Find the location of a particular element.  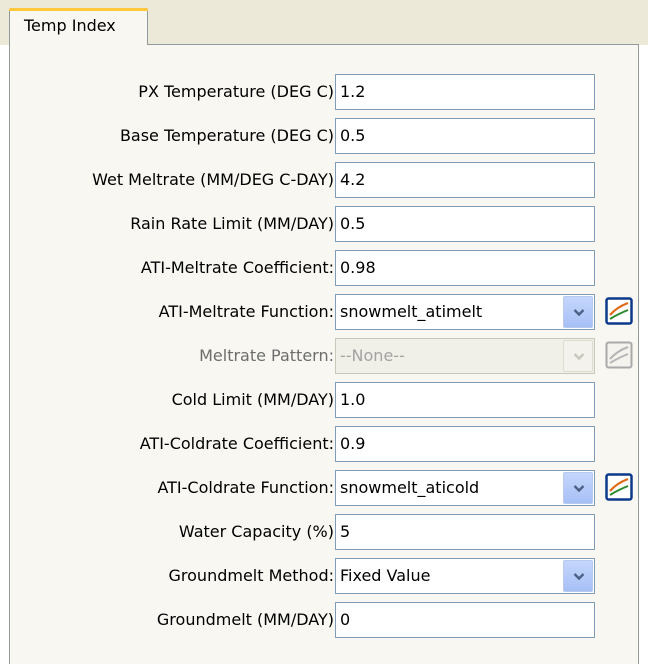

ati-coldrate-function-label: ATI-Coldrate Function: is located at coordinates (245, 487).